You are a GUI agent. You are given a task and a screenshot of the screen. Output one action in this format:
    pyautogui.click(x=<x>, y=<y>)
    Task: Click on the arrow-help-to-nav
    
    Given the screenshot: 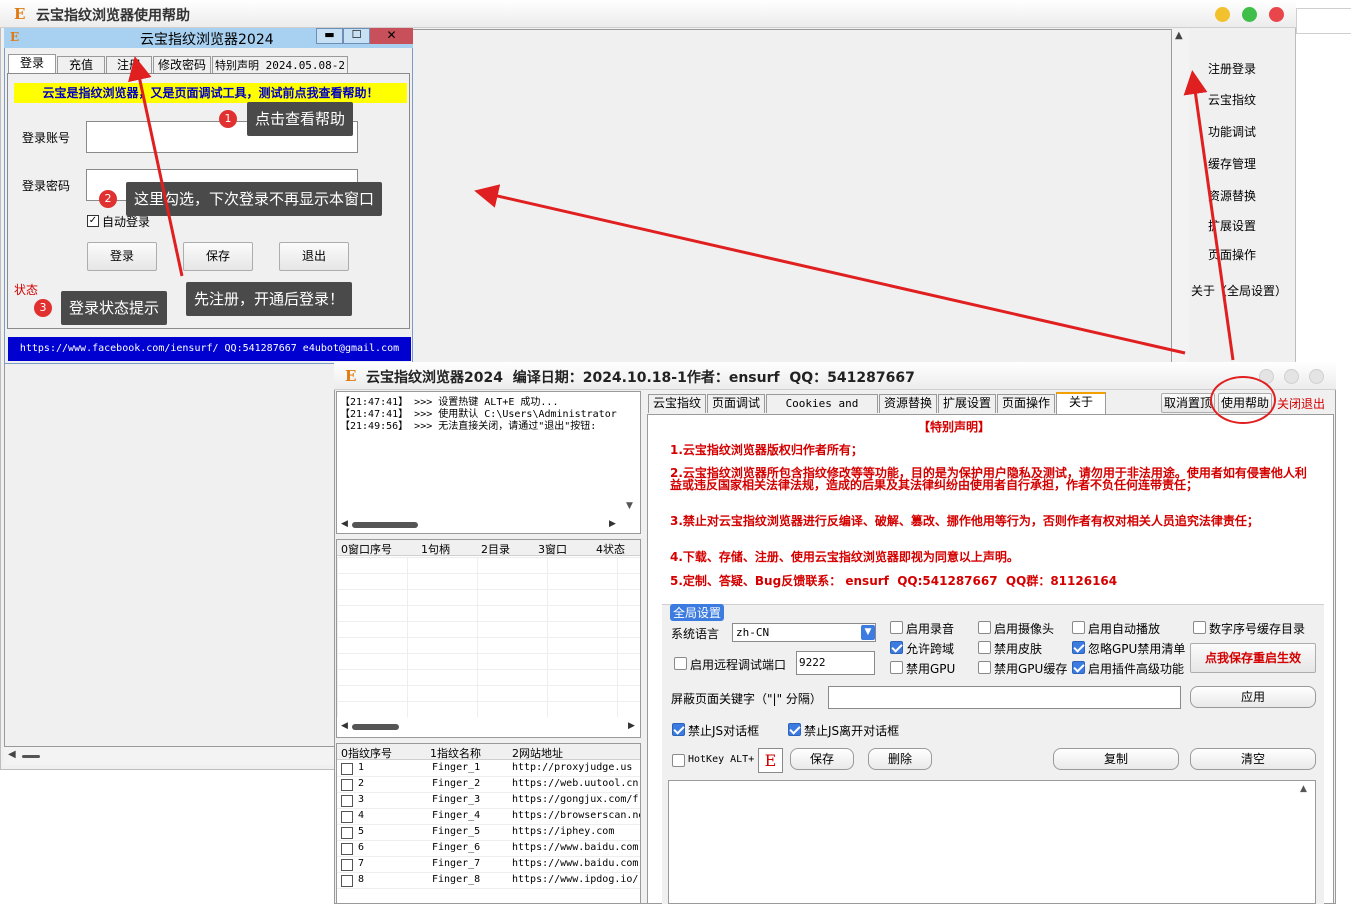 What is the action you would take?
    pyautogui.click(x=1209, y=215)
    